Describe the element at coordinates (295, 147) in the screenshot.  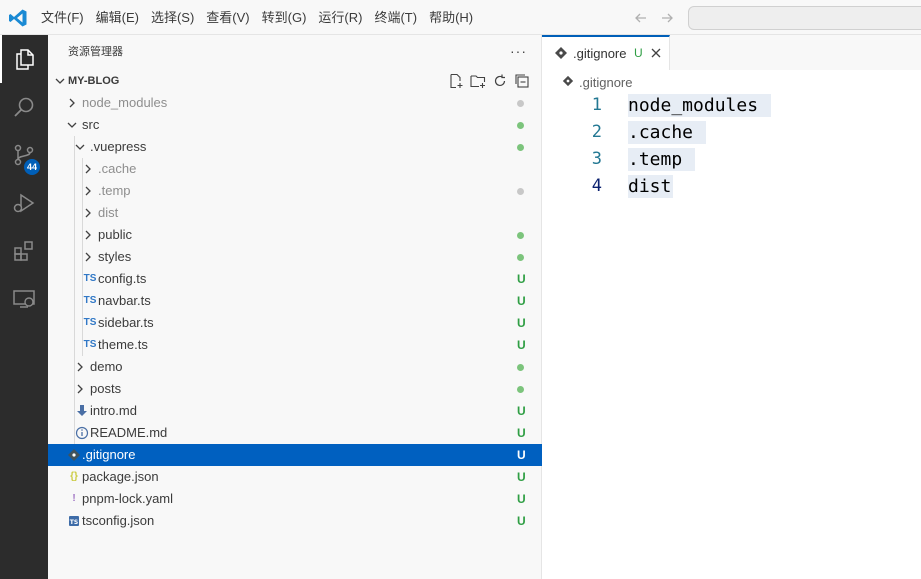
I see `tree-folder: .vuepress` at that location.